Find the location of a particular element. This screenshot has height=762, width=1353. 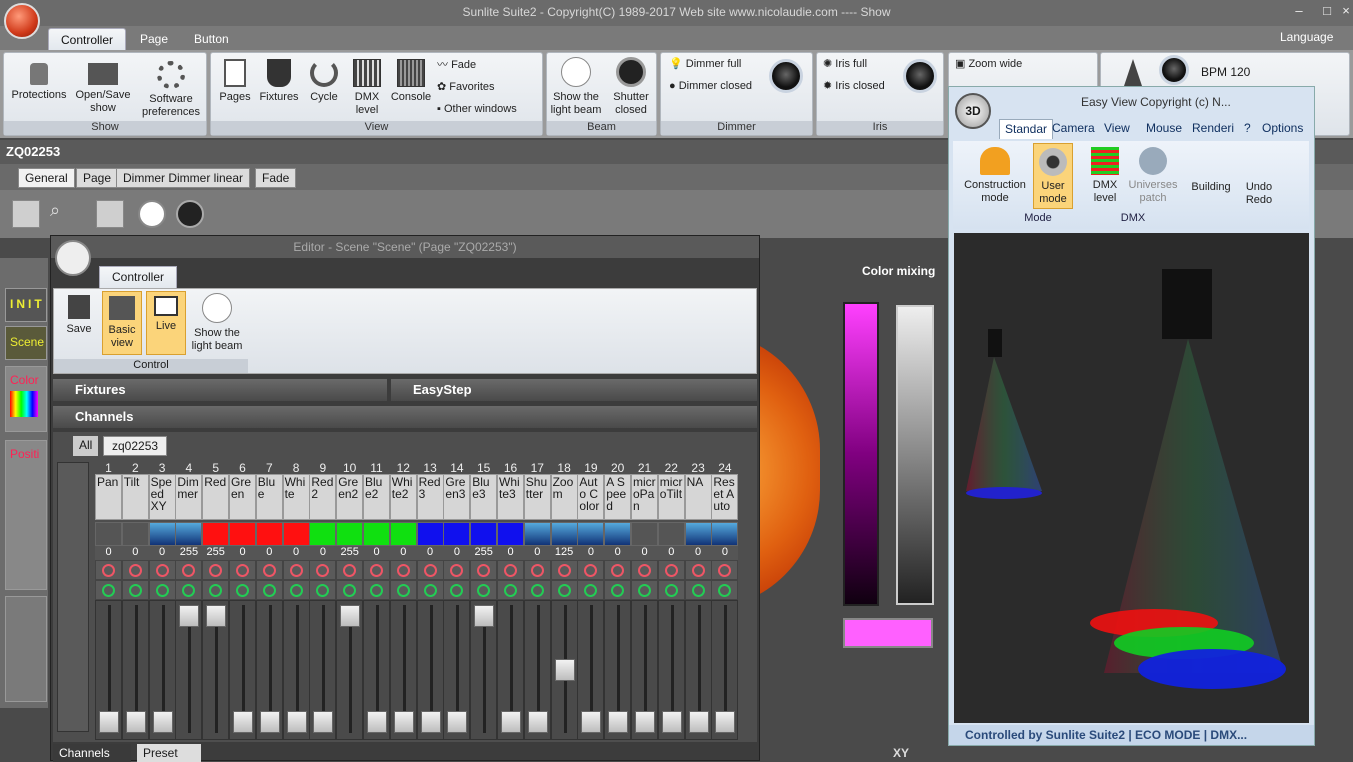

fixtures-section: Fixtures is located at coordinates (220, 390).